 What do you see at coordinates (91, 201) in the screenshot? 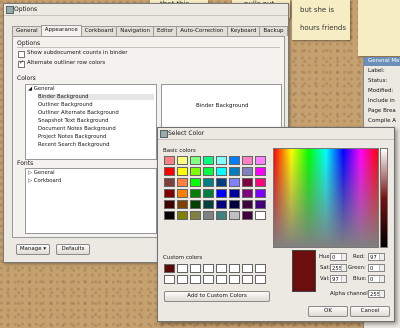
I see `fonts-tree: ▷ General ▷ Corkboard` at bounding box center [91, 201].